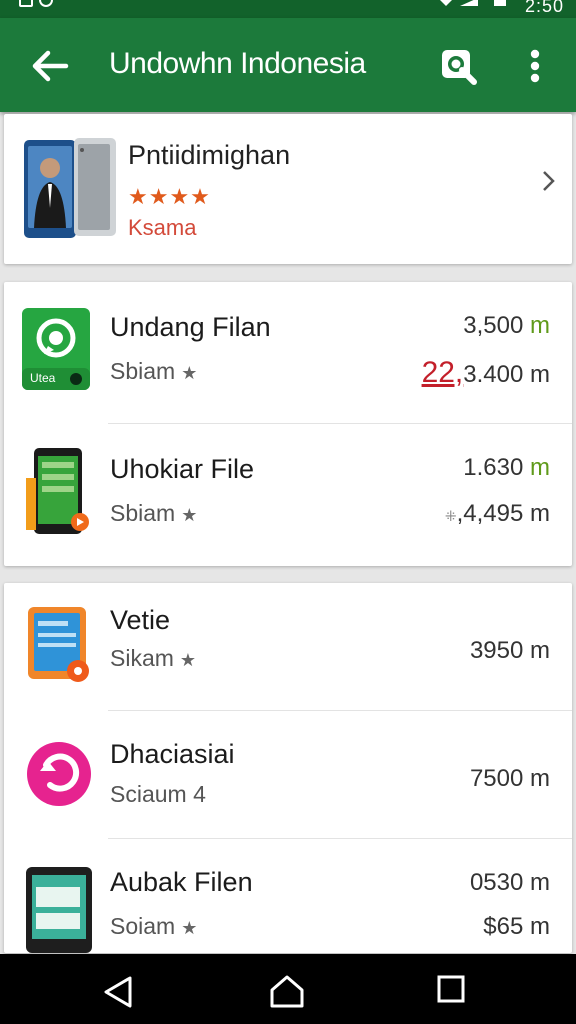  What do you see at coordinates (162, 227) in the screenshot?
I see `featured-app-subtitle: Ksama` at bounding box center [162, 227].